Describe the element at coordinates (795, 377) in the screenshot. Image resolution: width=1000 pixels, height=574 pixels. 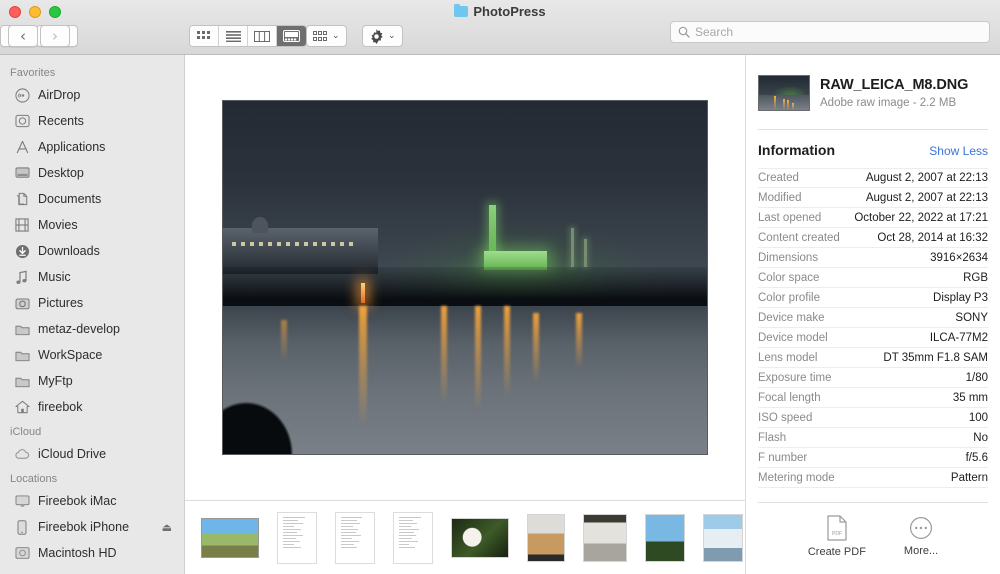
I see `metadata-key: Exposure time` at that location.